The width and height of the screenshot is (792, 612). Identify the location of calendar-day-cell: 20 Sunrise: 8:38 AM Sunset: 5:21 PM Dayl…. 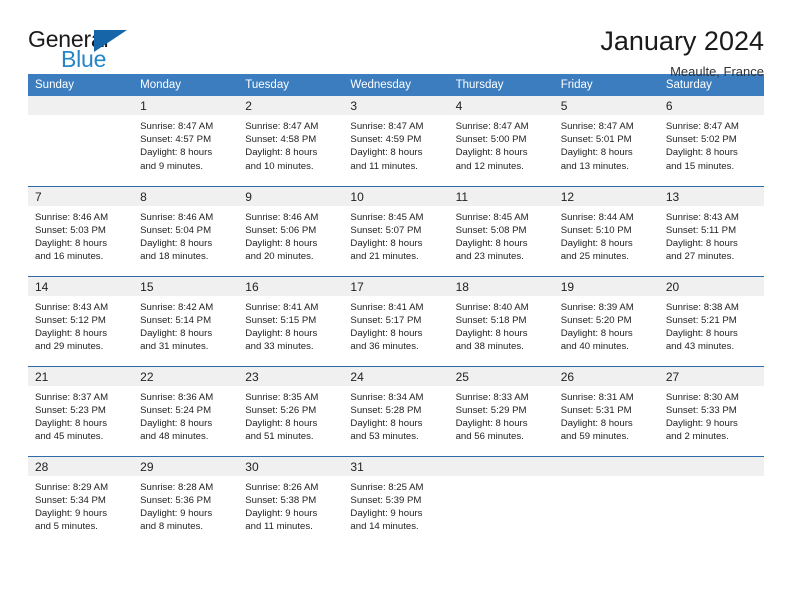
(711, 320).